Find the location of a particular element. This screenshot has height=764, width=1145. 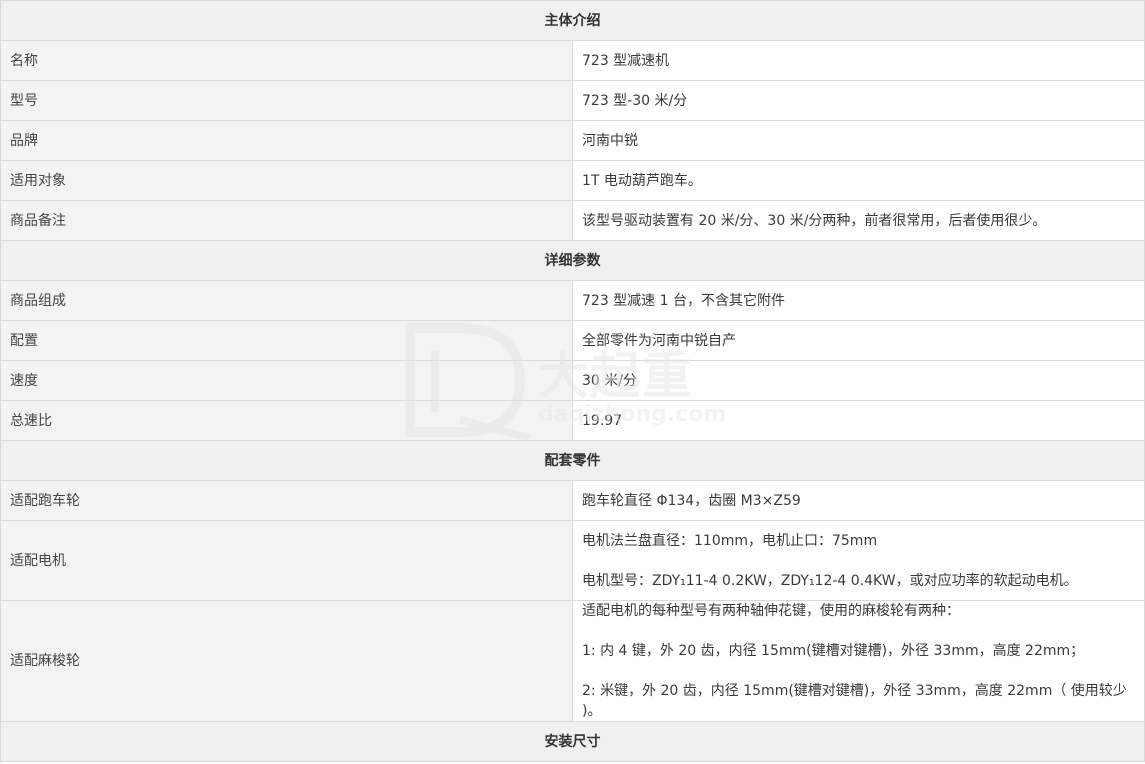

table-row: 型号 723 型-30 米/分 is located at coordinates (572, 100).